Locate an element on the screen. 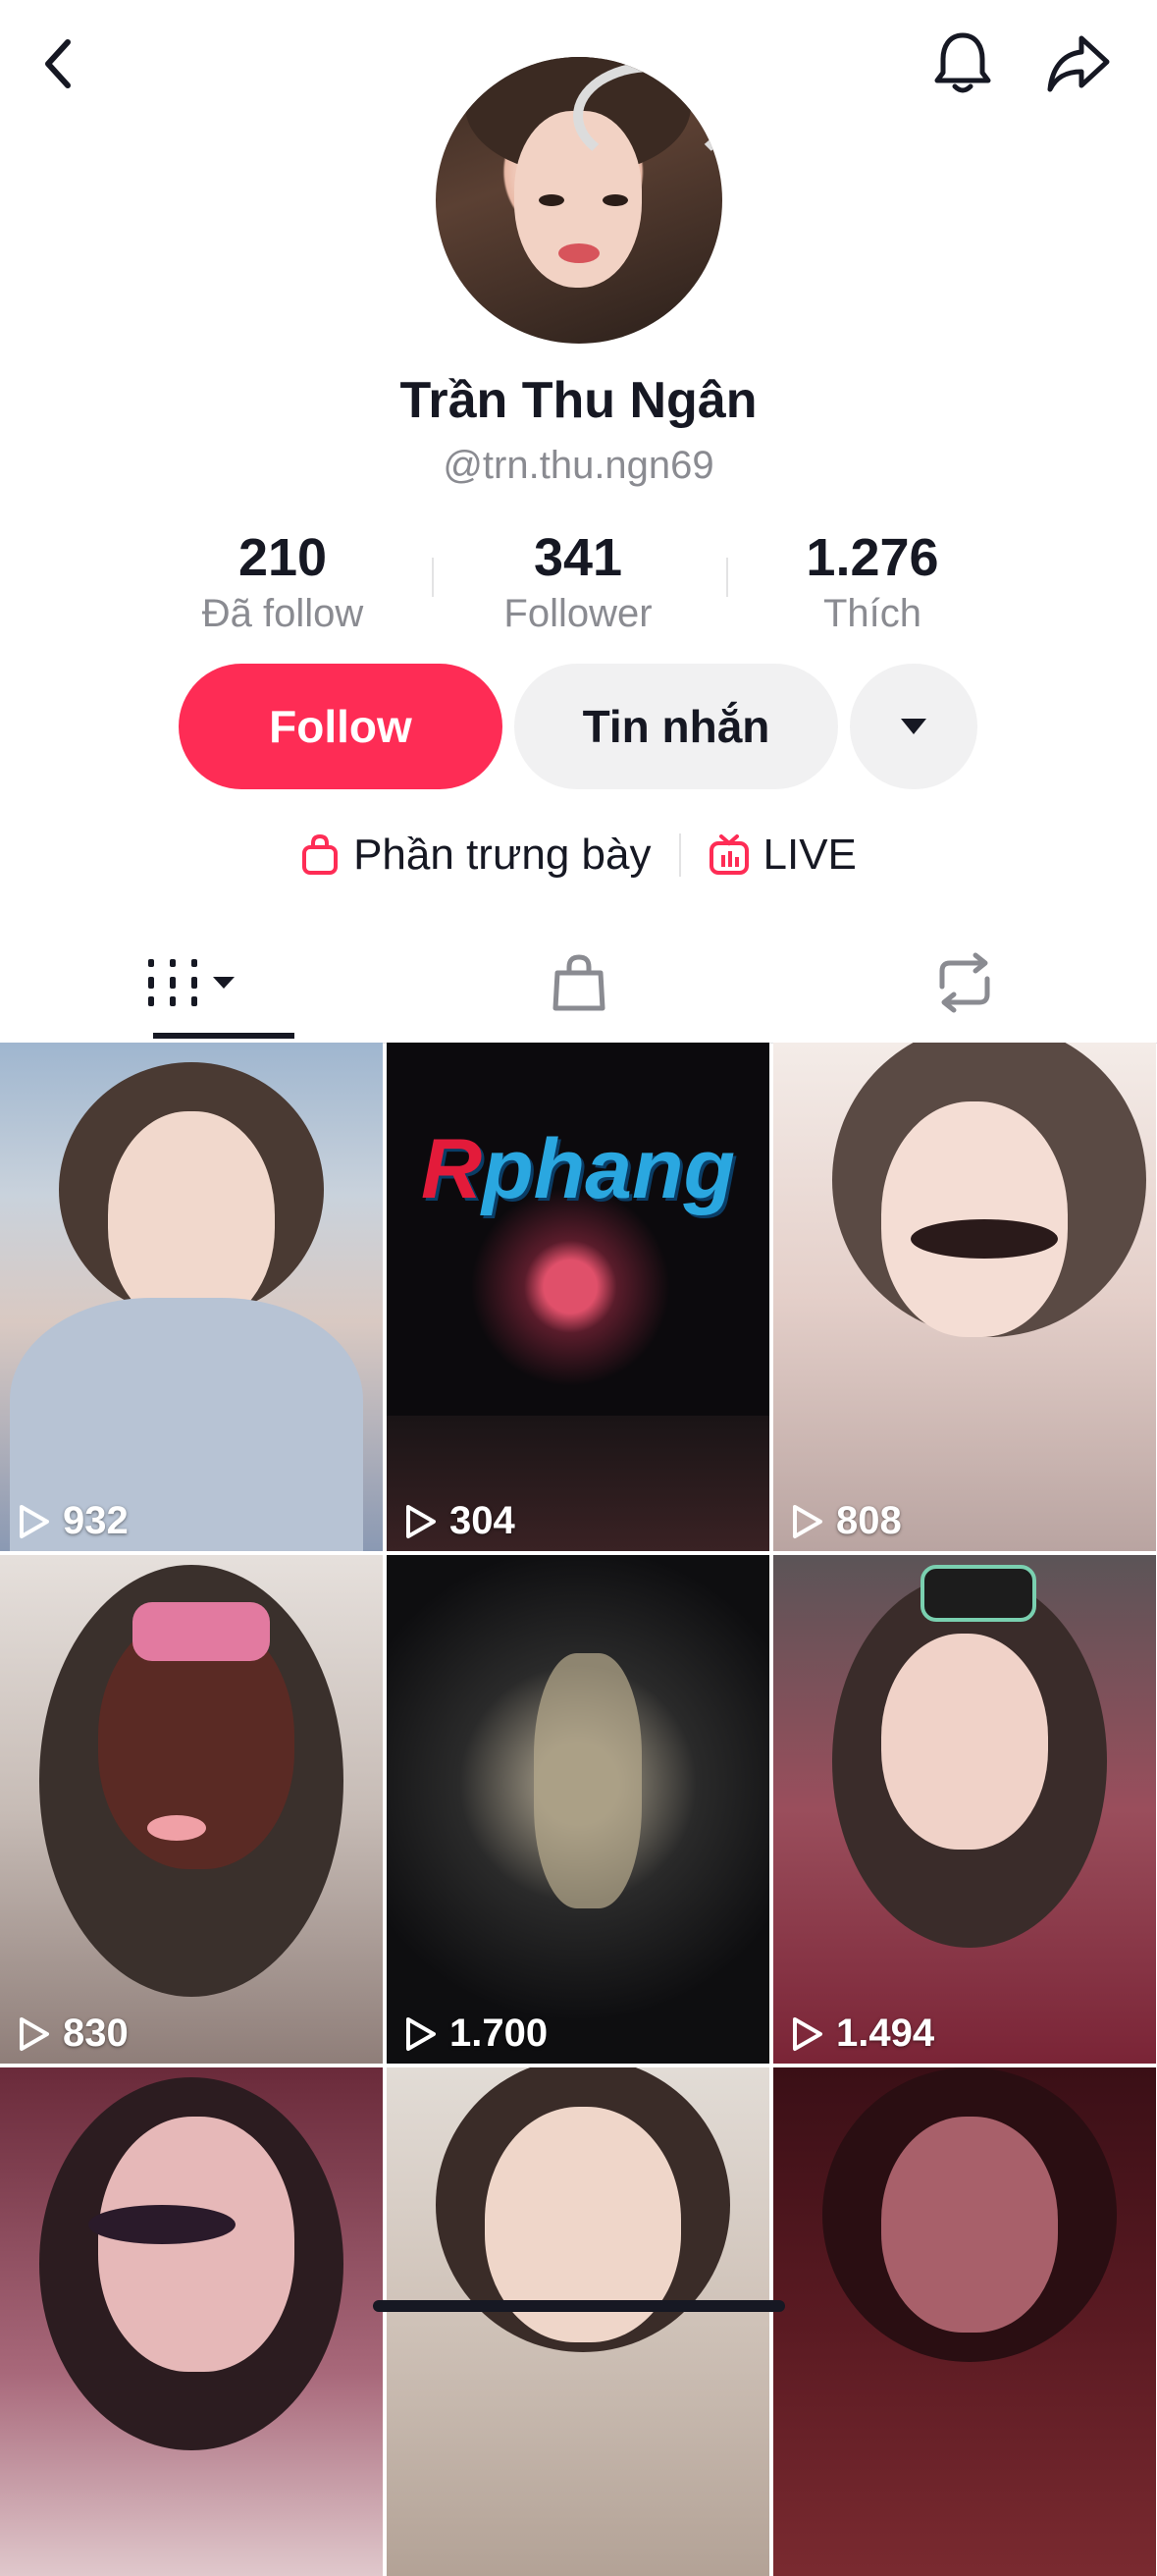  share-button is located at coordinates (1078, 63).